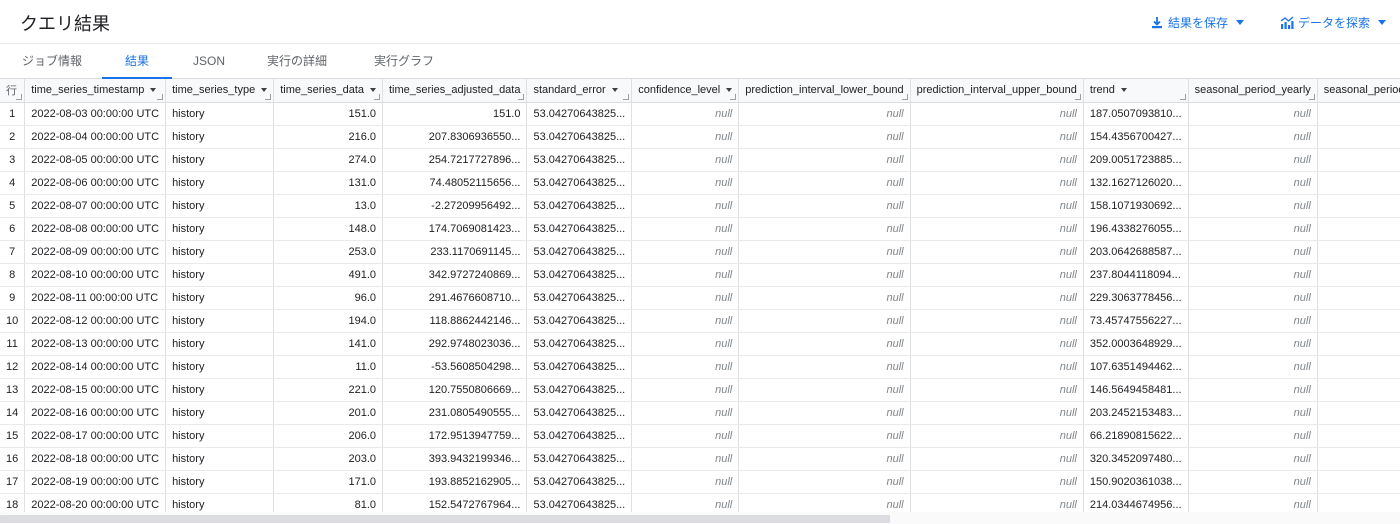 This screenshot has height=524, width=1400. I want to click on table-cell: 11.0, so click(328, 367).